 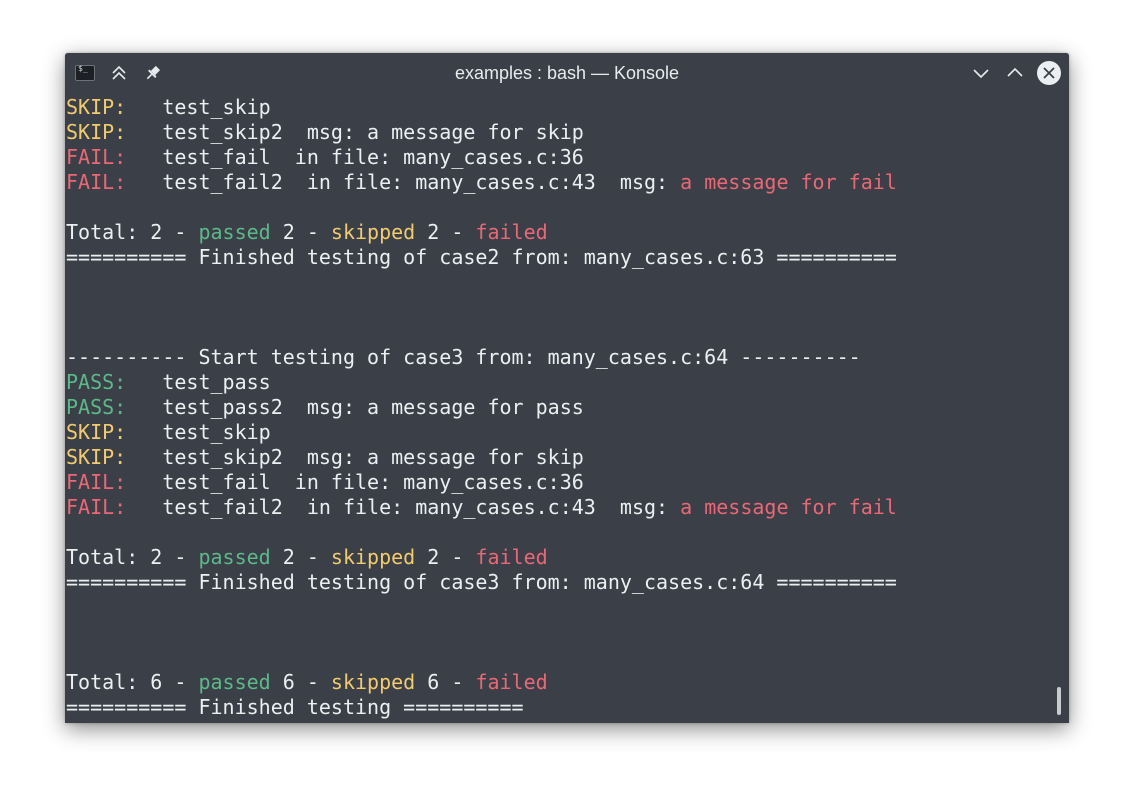 I want to click on window-title: examples : bash — Konsole, so click(x=567, y=73).